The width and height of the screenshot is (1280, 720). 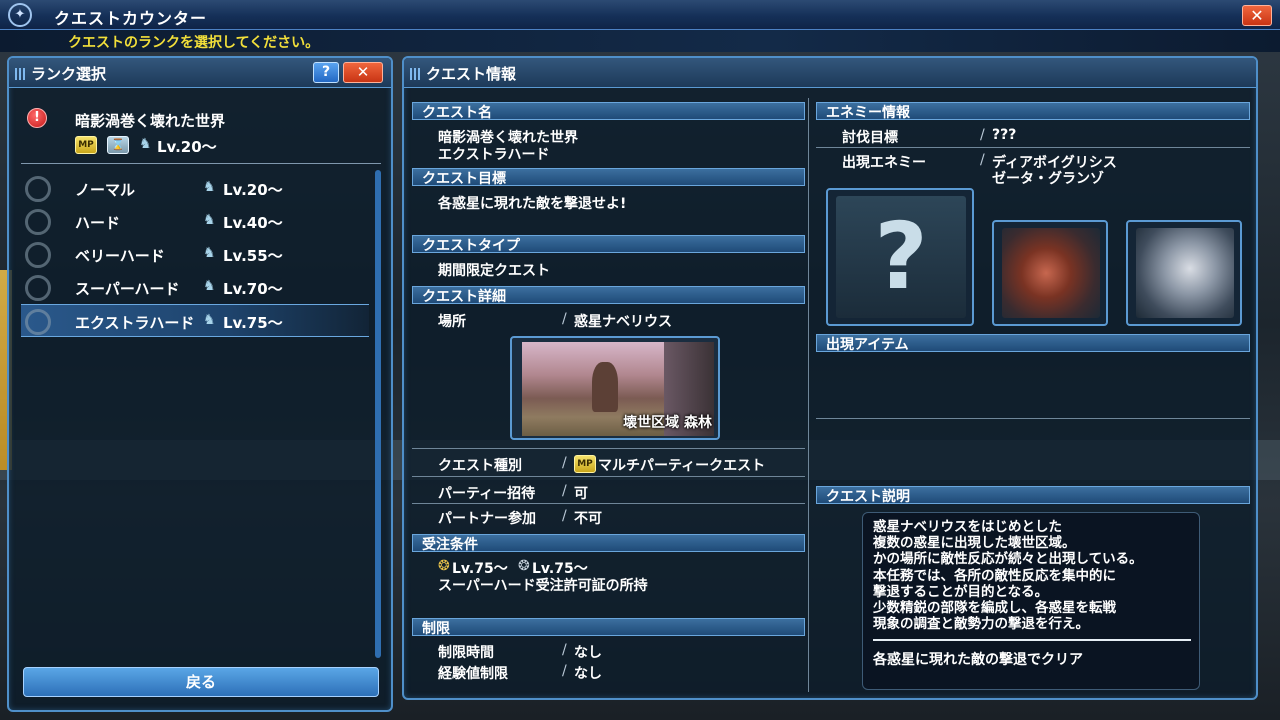 What do you see at coordinates (464, 297) in the screenshot?
I see `section-title: クエスト詳細` at bounding box center [464, 297].